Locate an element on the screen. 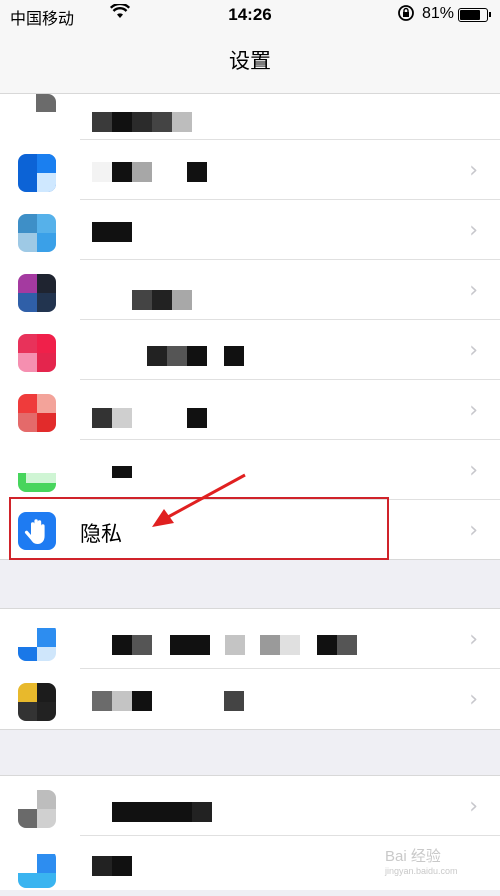 Image resolution: width=500 pixels, height=896 pixels. list-item is located at coordinates (250, 117).